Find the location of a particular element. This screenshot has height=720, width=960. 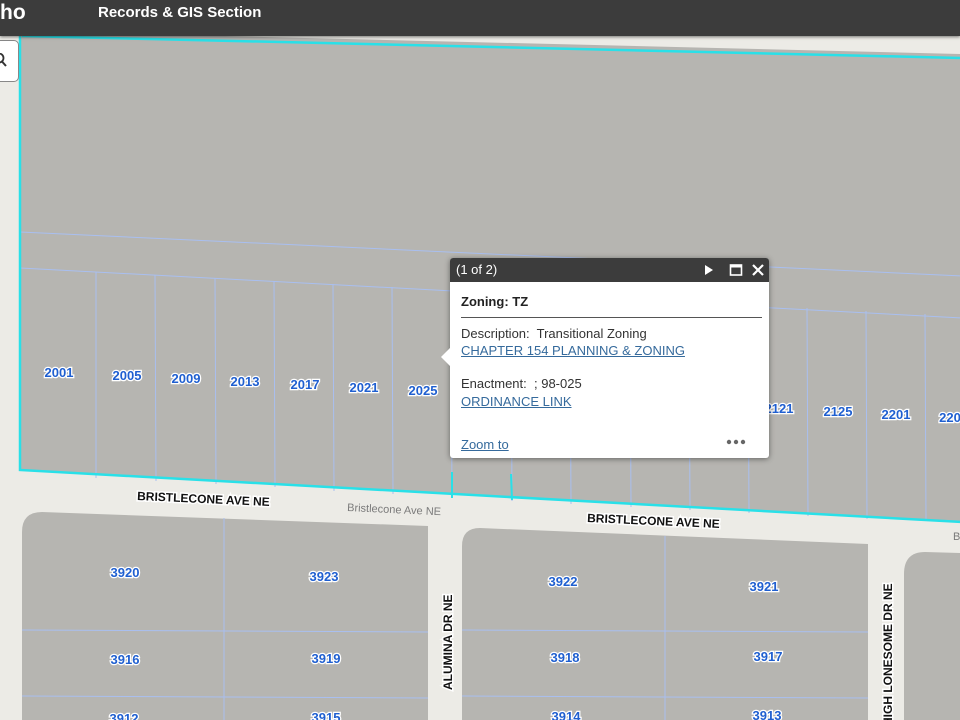

enactment-row: Enactment: ; 98-025 is located at coordinates (521, 384).